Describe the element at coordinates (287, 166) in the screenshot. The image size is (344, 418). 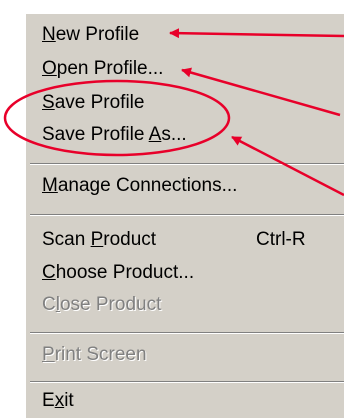
I see `arrow-to-save-profile-as` at that location.